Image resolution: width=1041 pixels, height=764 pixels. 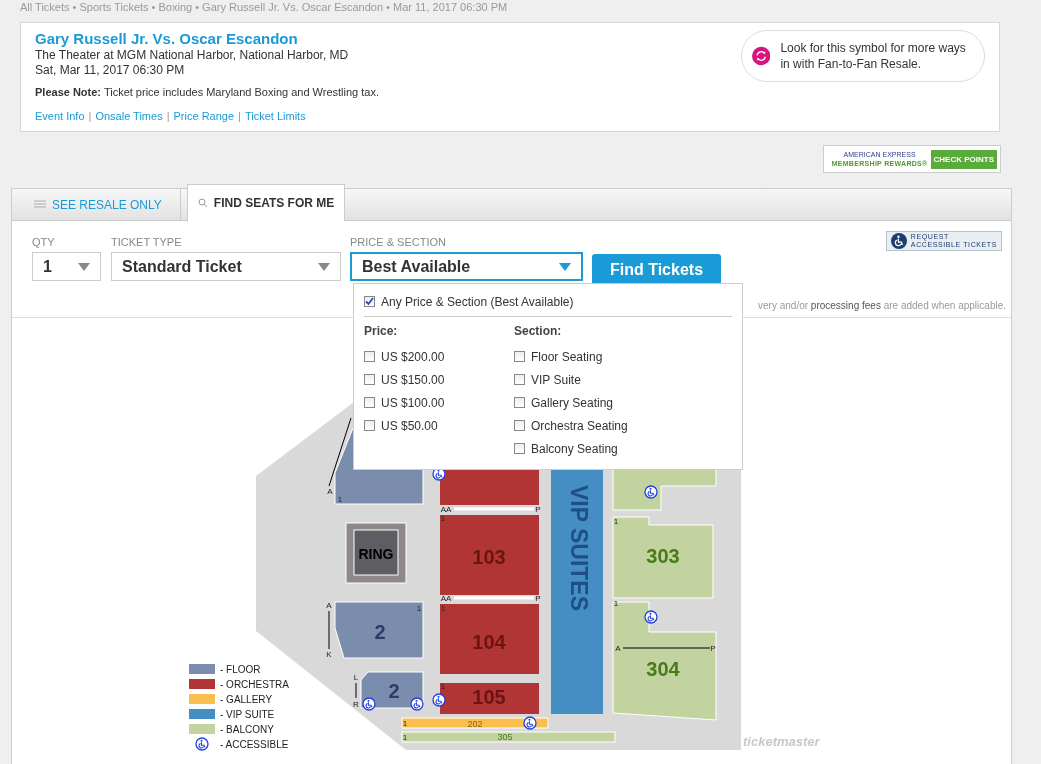 What do you see at coordinates (663, 556) in the screenshot?
I see `section-label: 303` at bounding box center [663, 556].